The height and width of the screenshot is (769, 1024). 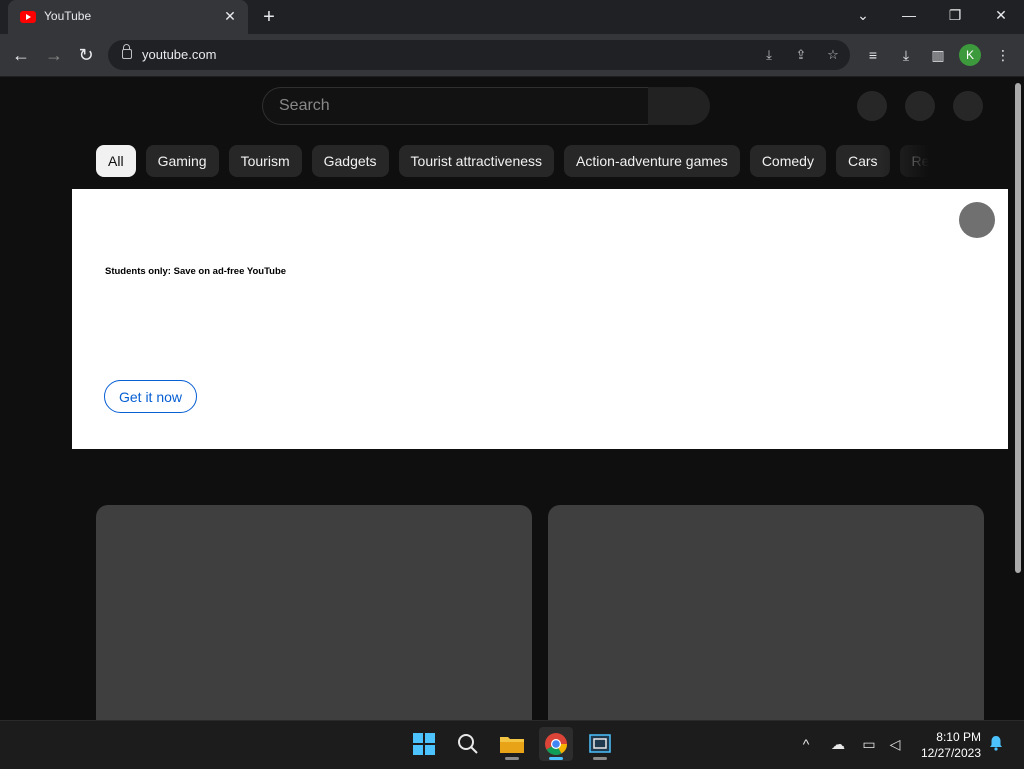 I want to click on system-clock: 8:10 PM 12/27/2023, so click(x=948, y=745).